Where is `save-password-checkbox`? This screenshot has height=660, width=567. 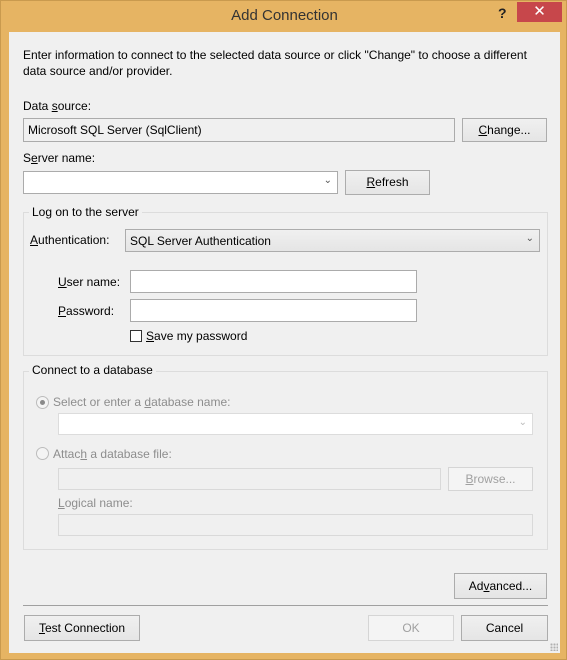
save-password-checkbox is located at coordinates (136, 336).